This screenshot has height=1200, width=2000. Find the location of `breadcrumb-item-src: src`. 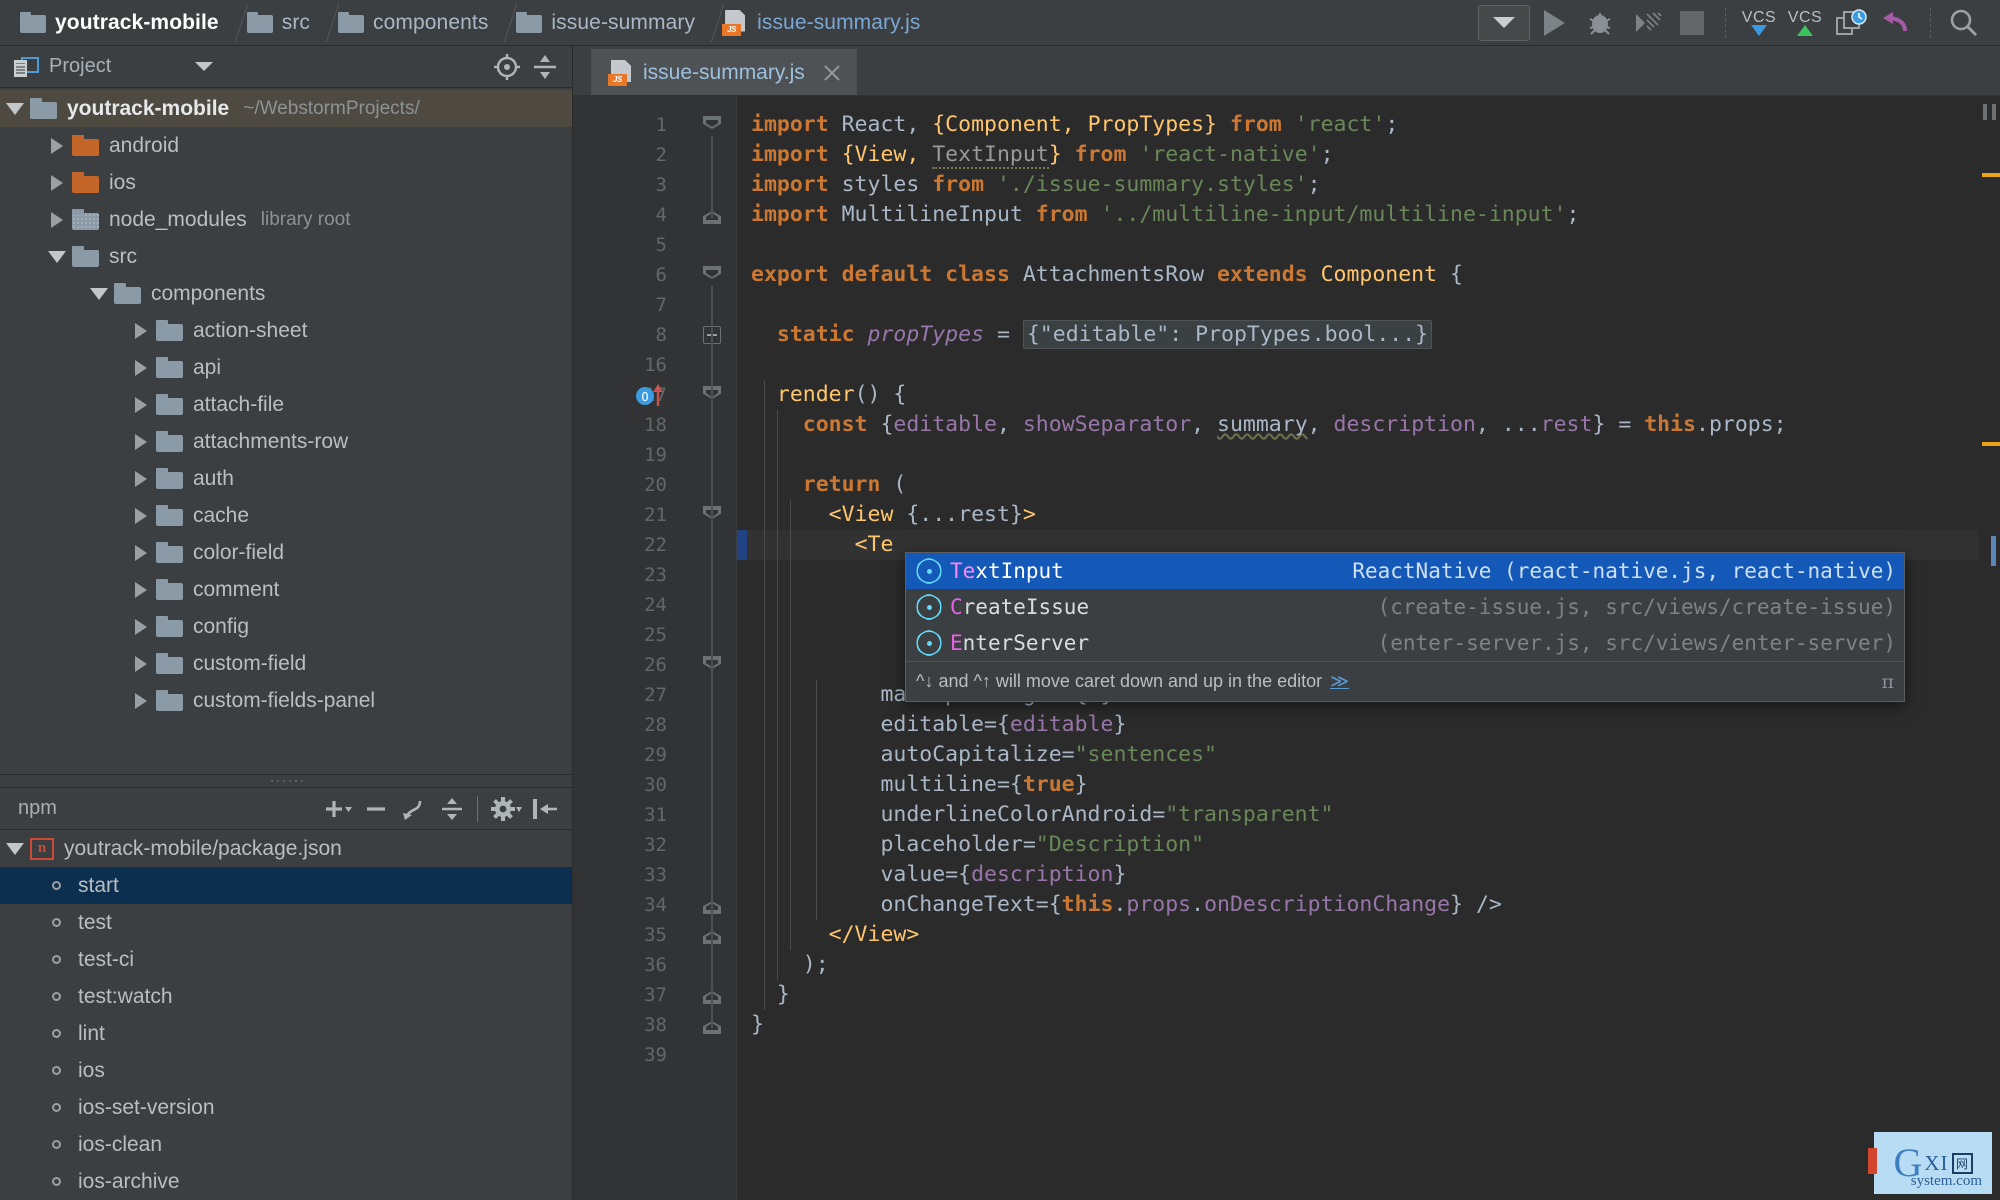

breadcrumb-item-src: src is located at coordinates (277, 23).